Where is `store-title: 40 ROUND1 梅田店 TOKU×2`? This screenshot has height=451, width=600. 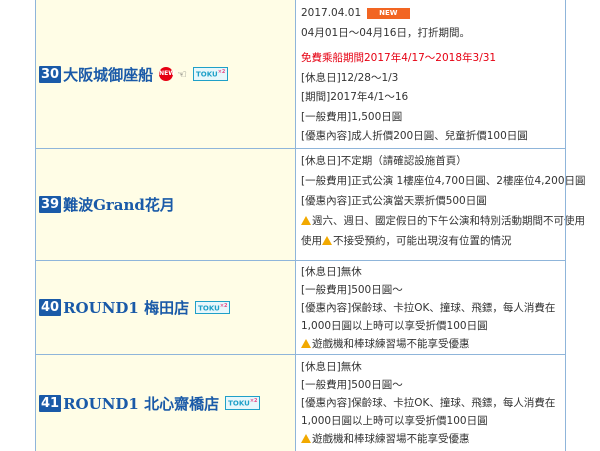
store-title: 40 ROUND1 梅田店 TOKU×2 is located at coordinates (135, 307).